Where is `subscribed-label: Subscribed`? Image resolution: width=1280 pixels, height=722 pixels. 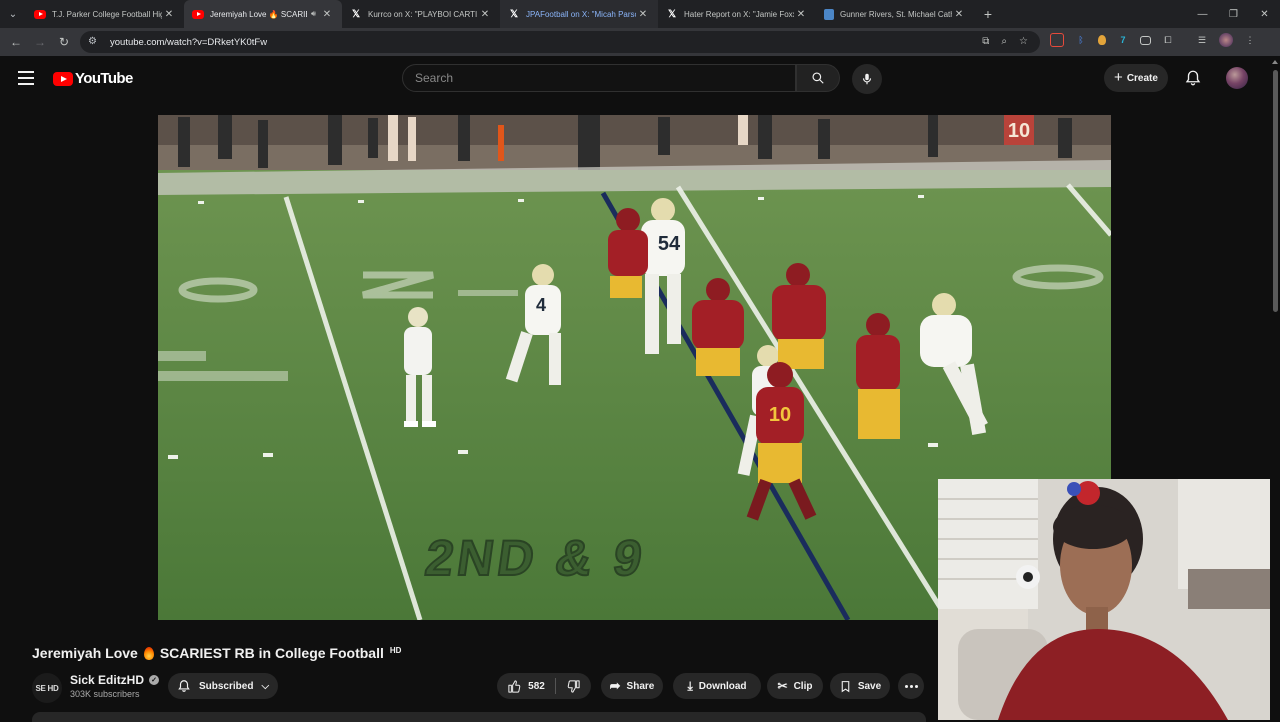
subscribed-label: Subscribed is located at coordinates (226, 686).